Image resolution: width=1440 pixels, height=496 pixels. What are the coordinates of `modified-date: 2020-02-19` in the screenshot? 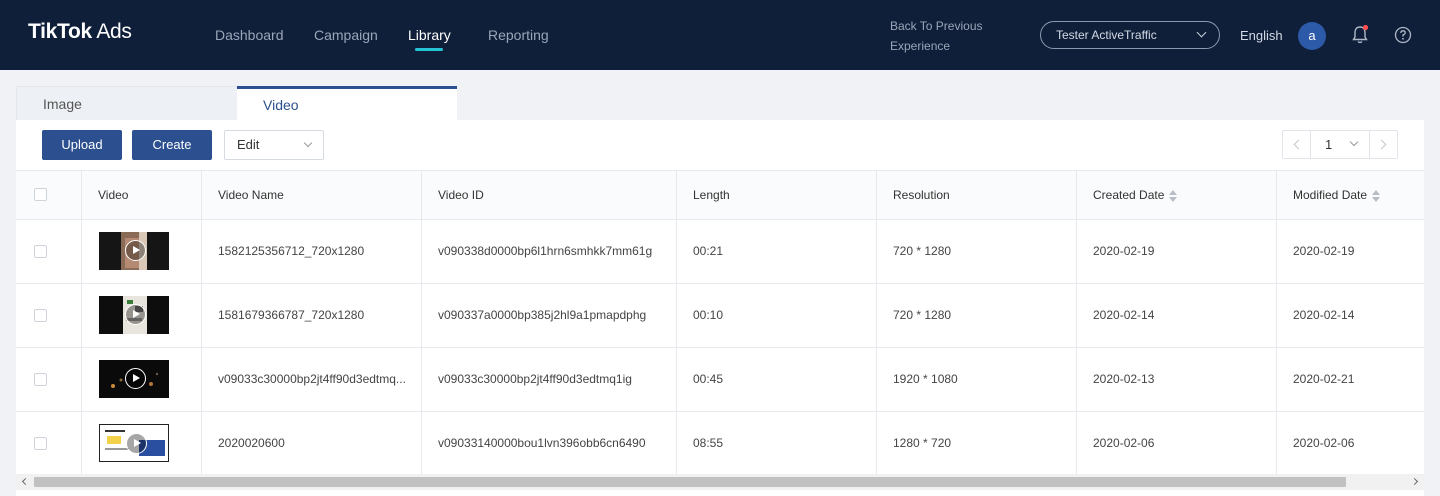 It's located at (1324, 251).